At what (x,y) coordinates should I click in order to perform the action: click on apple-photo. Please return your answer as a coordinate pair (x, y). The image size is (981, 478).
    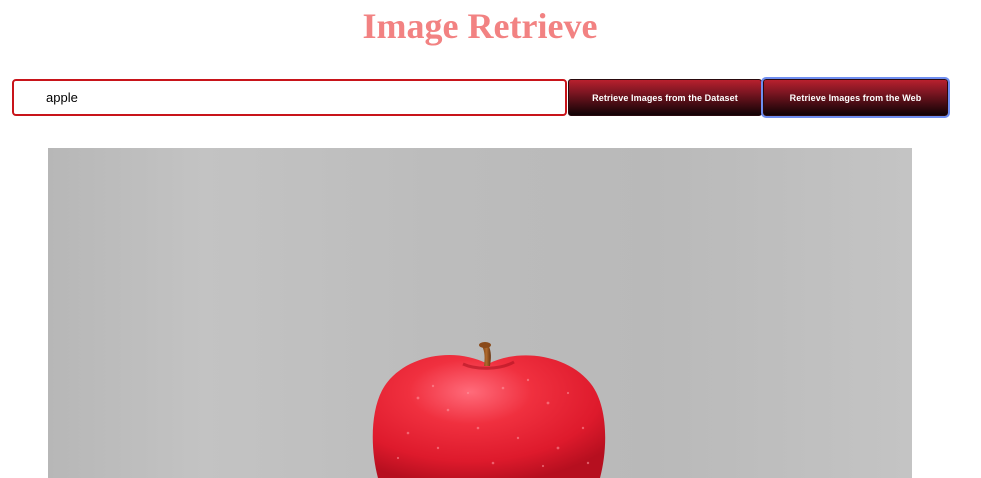
    Looking at the image, I should click on (489, 410).